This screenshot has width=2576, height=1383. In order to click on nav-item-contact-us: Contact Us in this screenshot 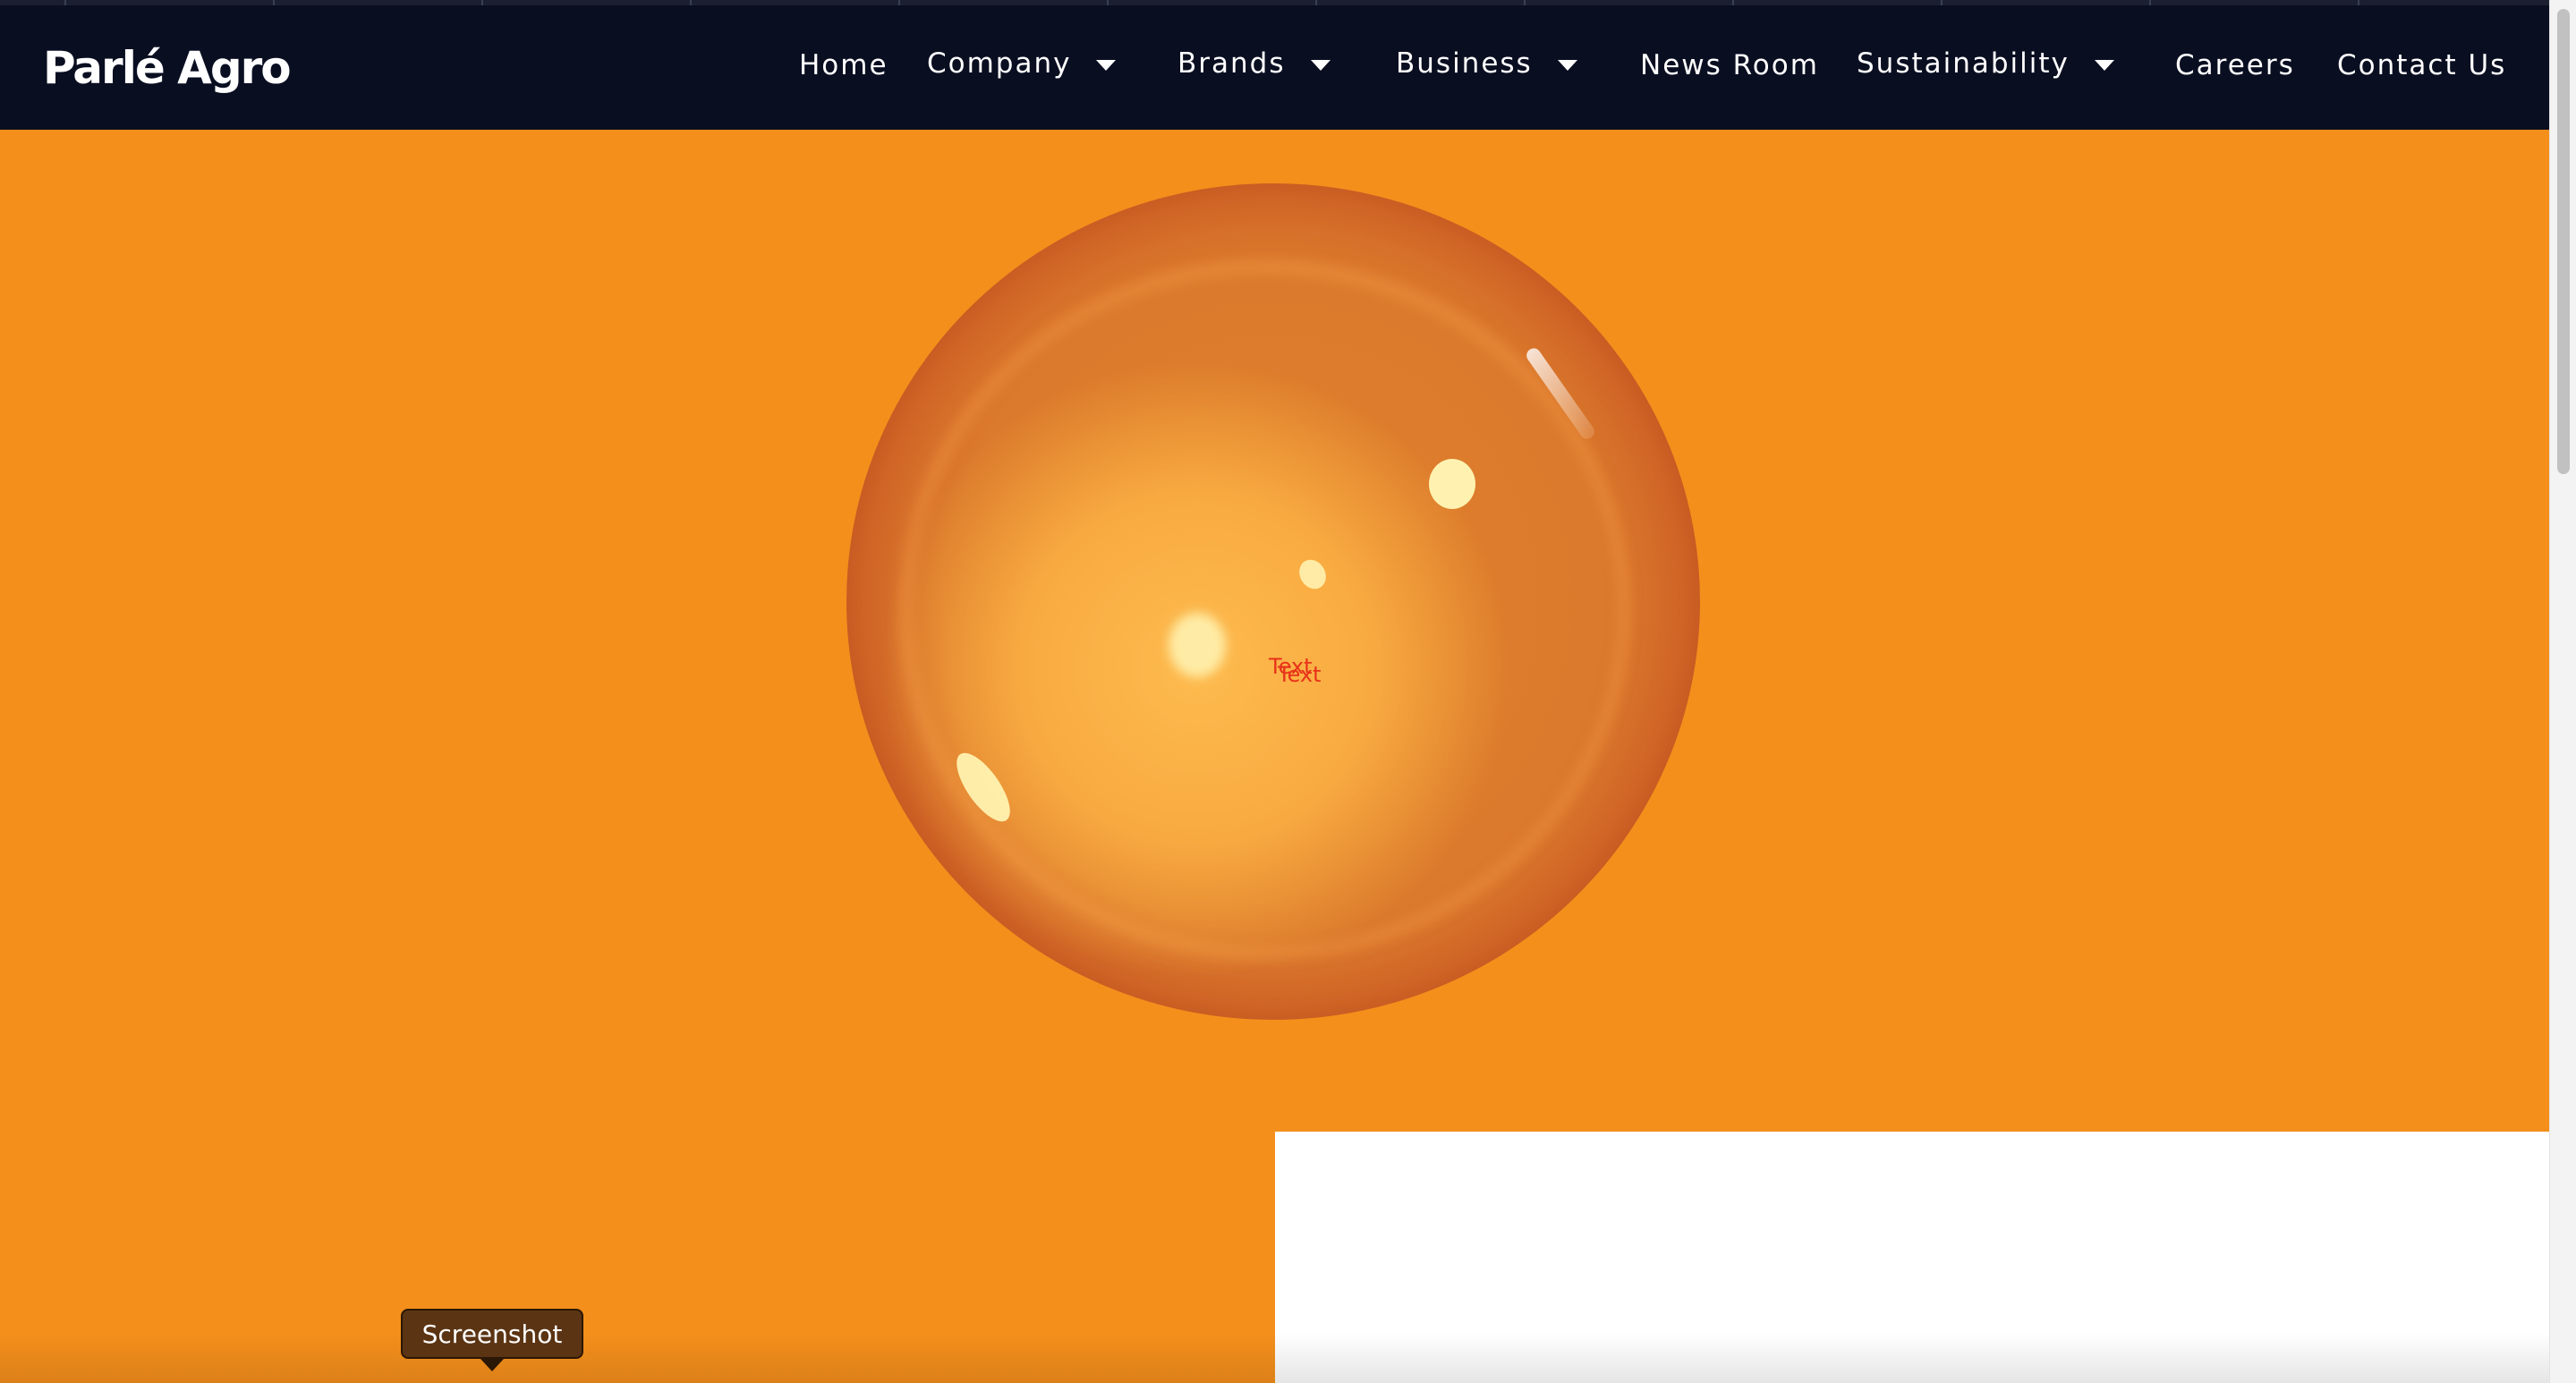, I will do `click(2421, 66)`.